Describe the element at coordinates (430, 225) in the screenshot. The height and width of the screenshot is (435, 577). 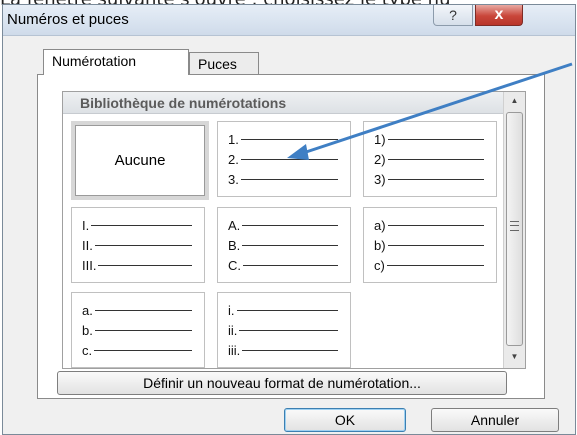
I see `list-line: a)` at that location.